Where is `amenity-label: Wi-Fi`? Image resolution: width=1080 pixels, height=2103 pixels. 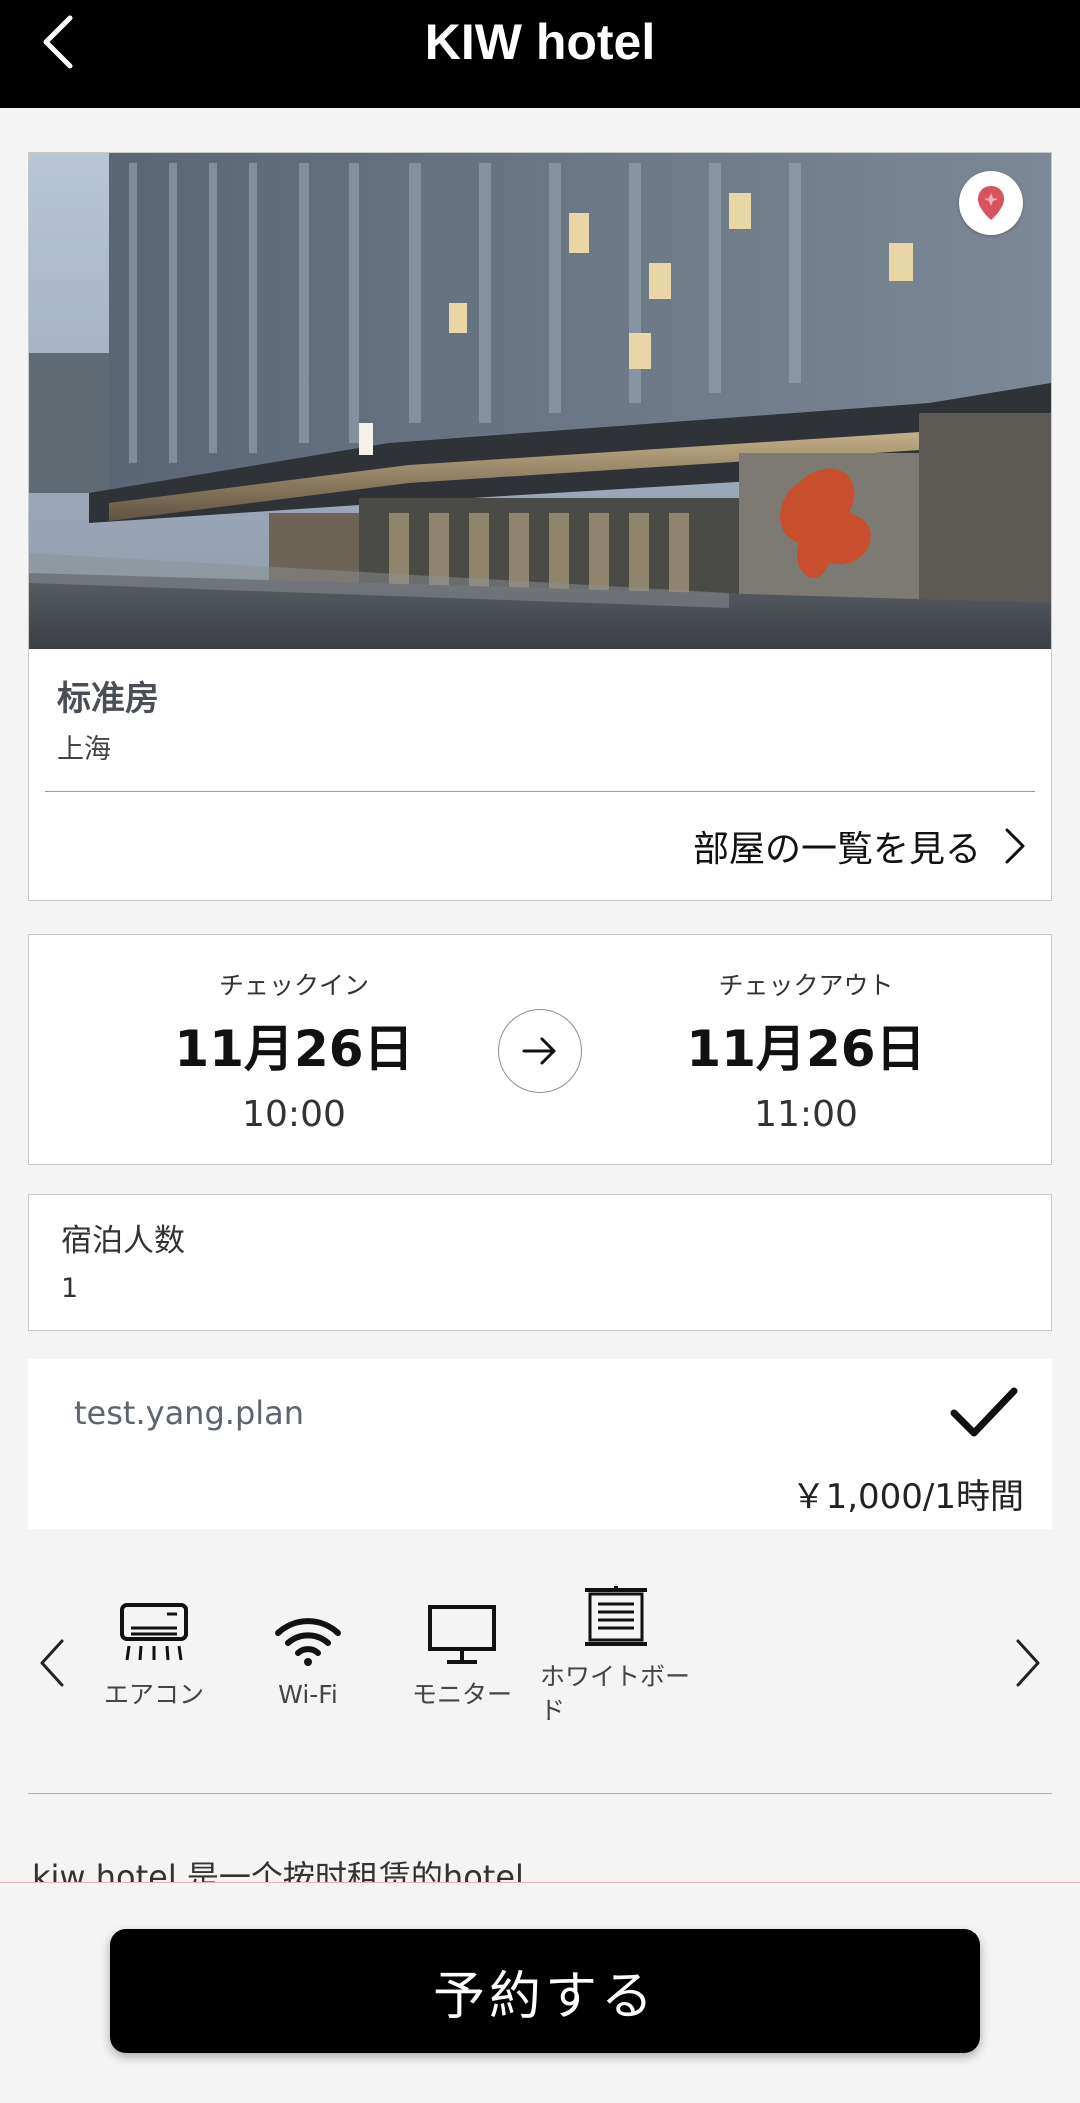
amenity-label: Wi-Fi is located at coordinates (308, 1694).